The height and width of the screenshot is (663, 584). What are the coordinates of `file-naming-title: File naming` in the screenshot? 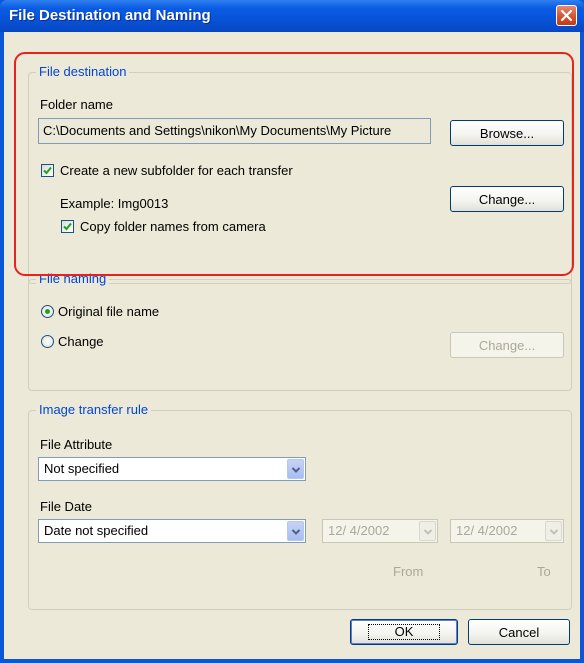 It's located at (73, 279).